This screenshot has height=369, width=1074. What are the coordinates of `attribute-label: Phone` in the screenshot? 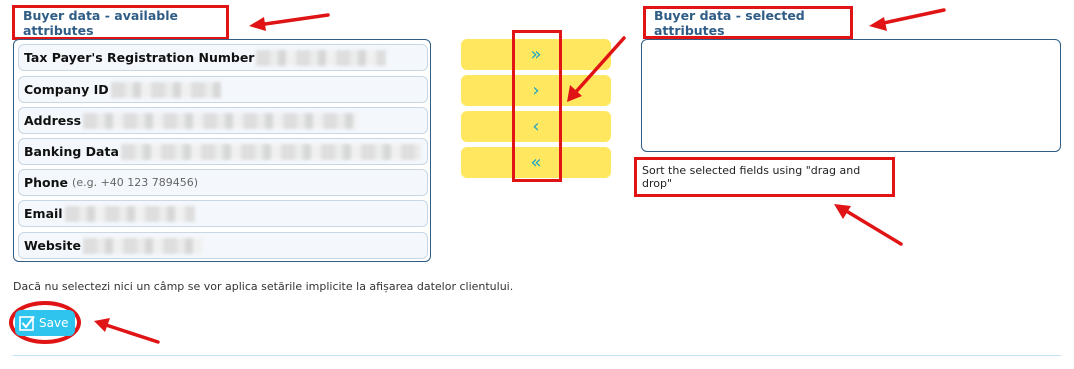 It's located at (46, 182).